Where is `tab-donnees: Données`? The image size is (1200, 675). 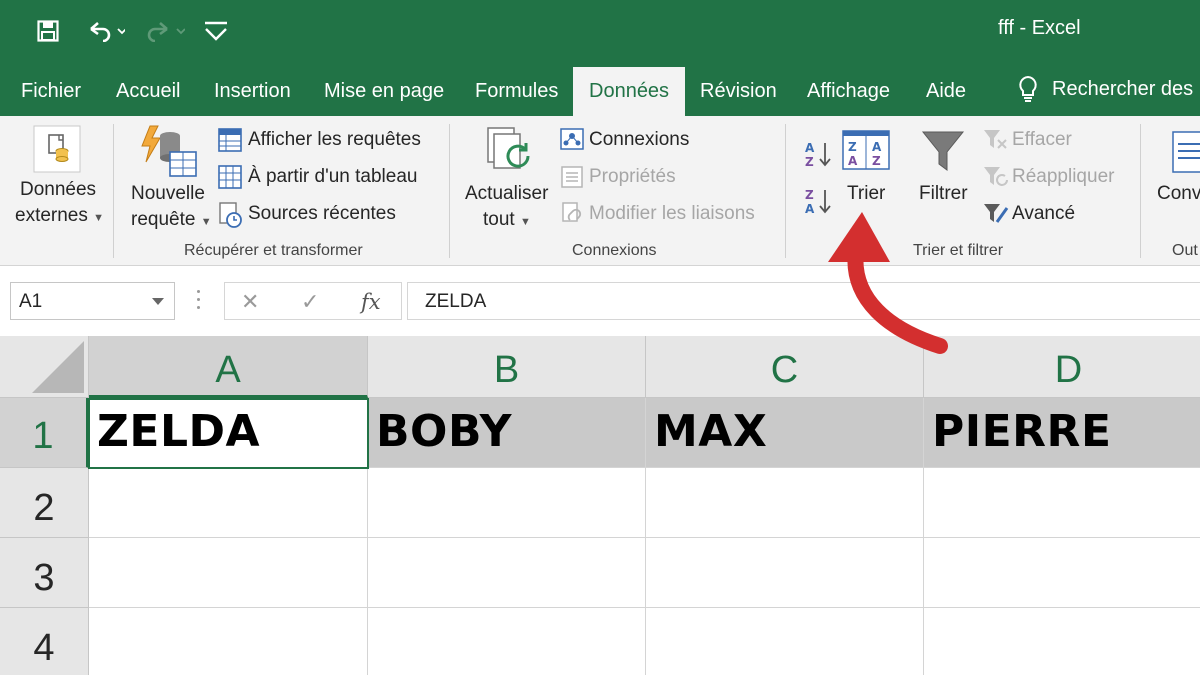
tab-donnees: Données is located at coordinates (629, 91).